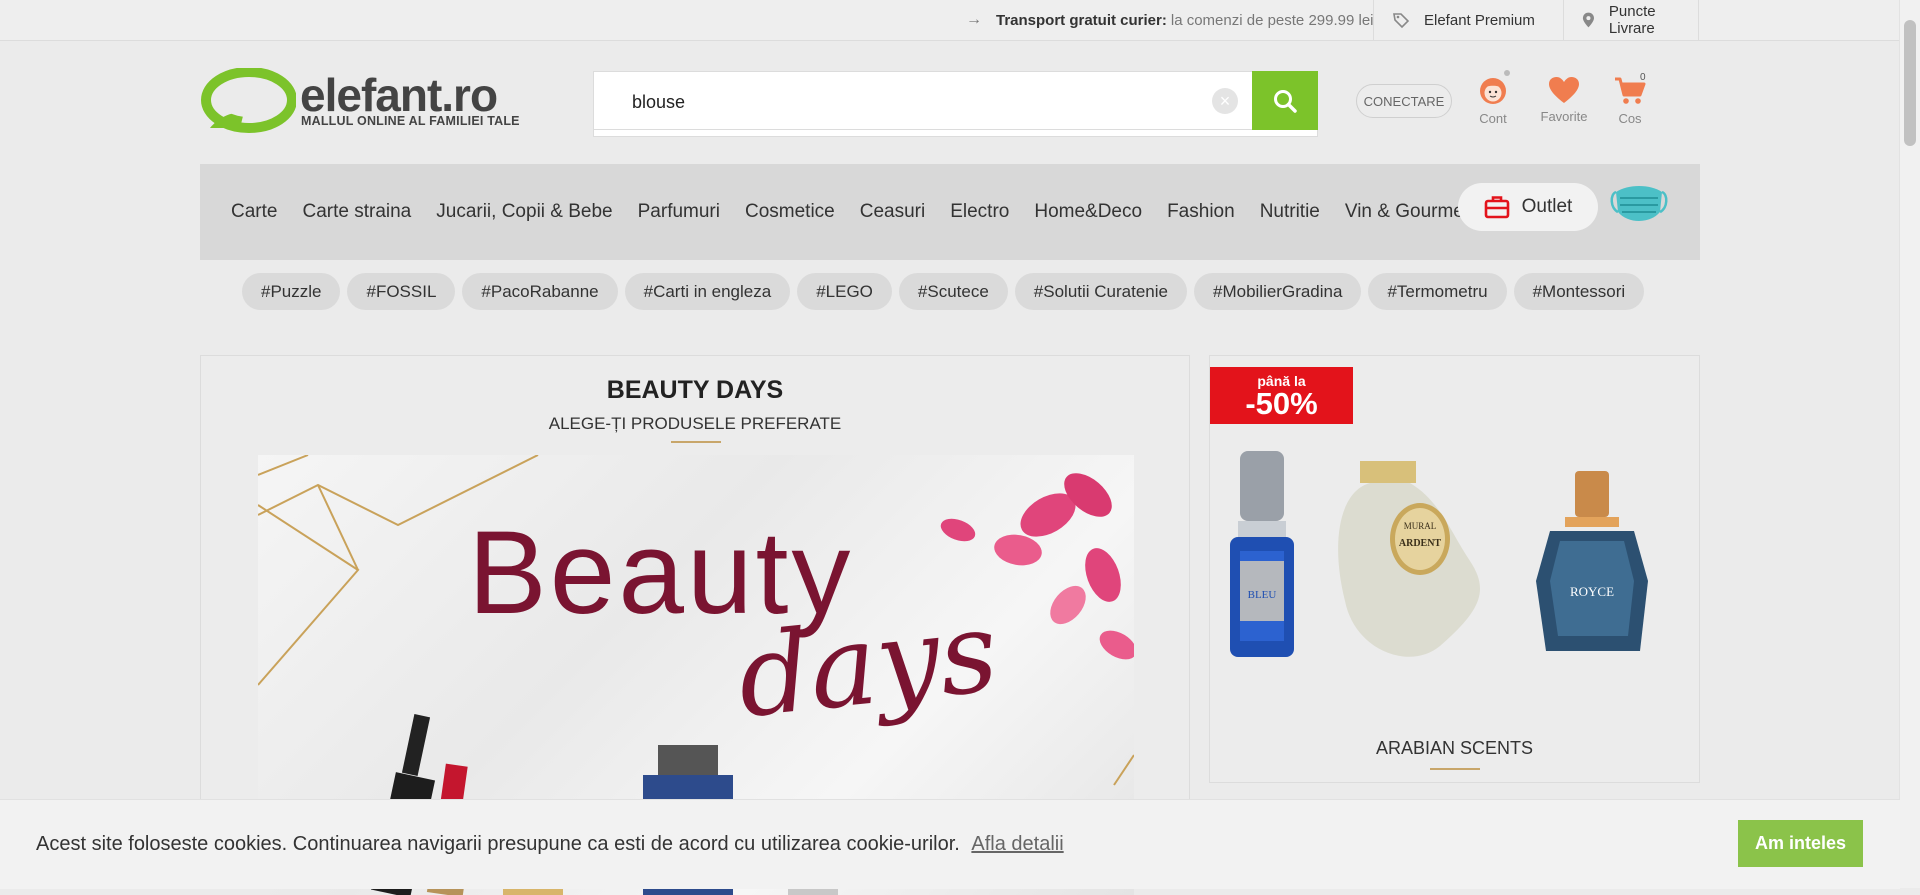 The width and height of the screenshot is (1920, 895). What do you see at coordinates (1493, 118) in the screenshot?
I see `account-label: Cont` at bounding box center [1493, 118].